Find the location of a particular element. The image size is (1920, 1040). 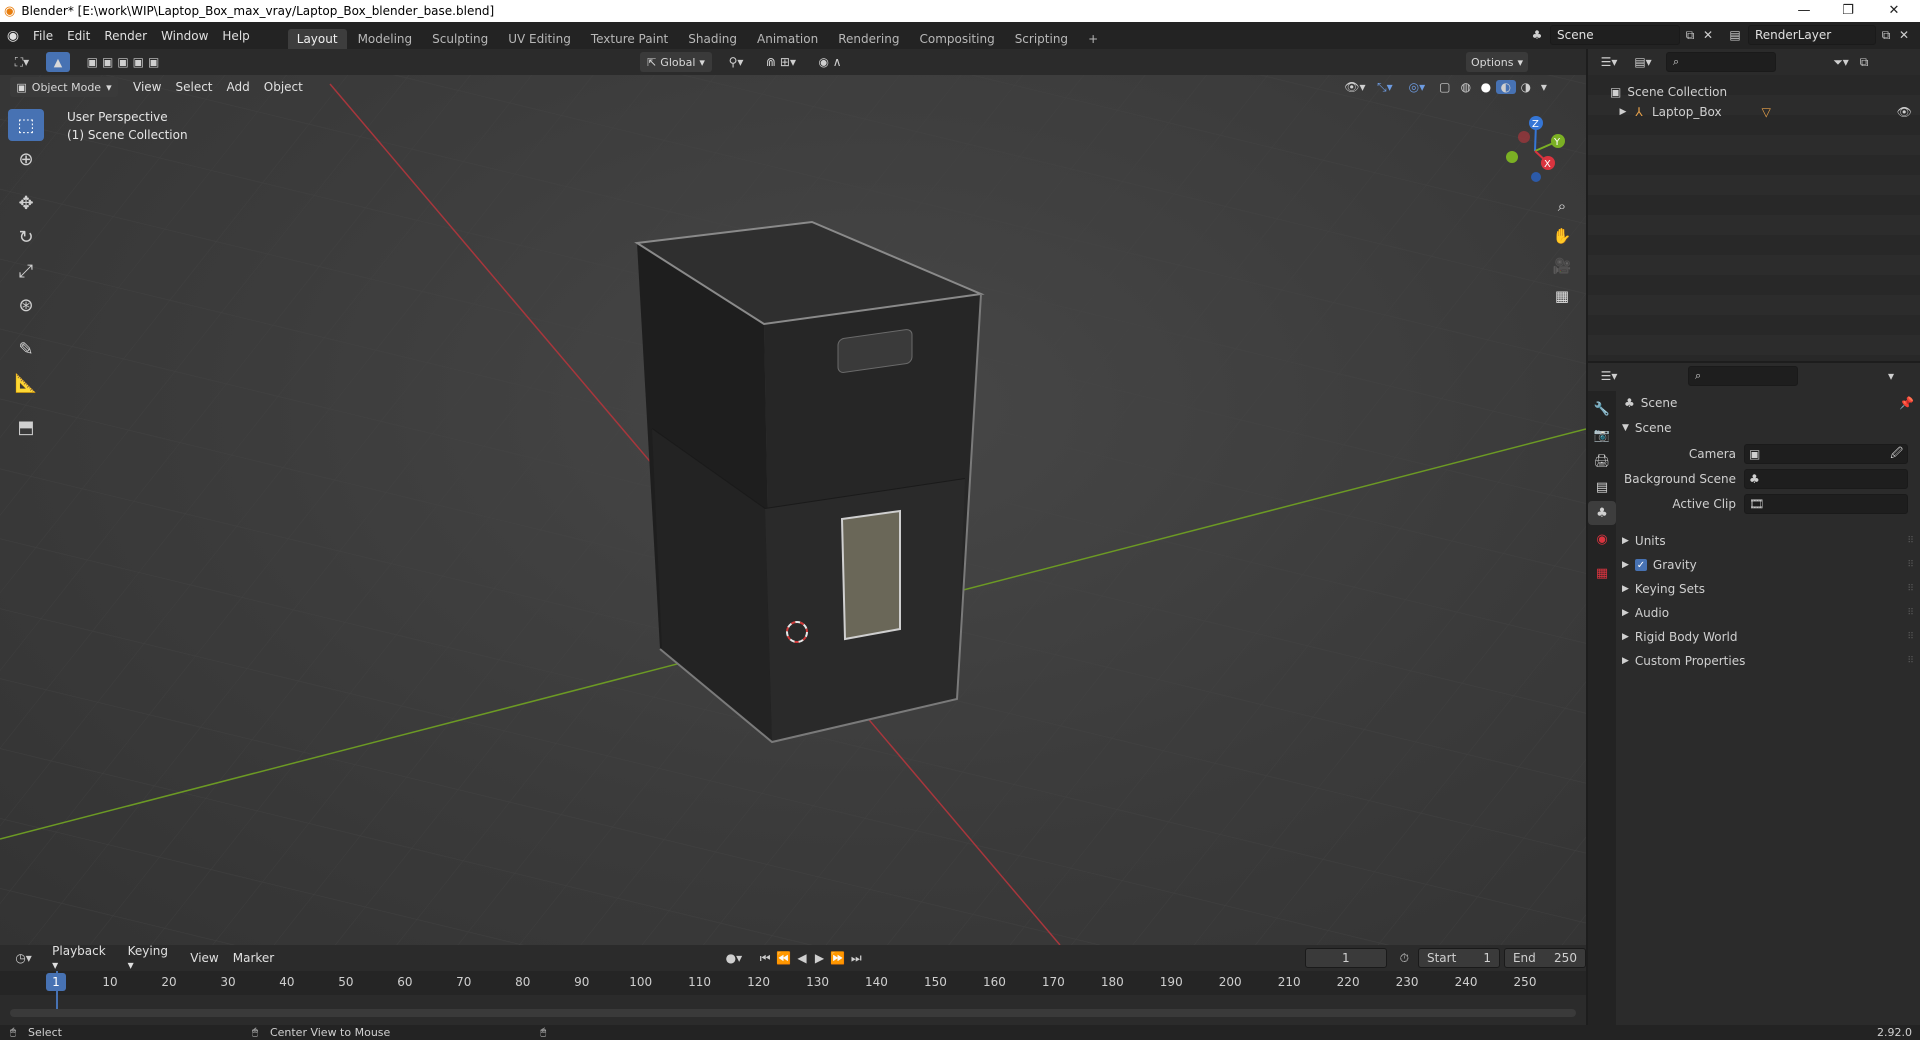

menu-window: Window is located at coordinates (184, 36).